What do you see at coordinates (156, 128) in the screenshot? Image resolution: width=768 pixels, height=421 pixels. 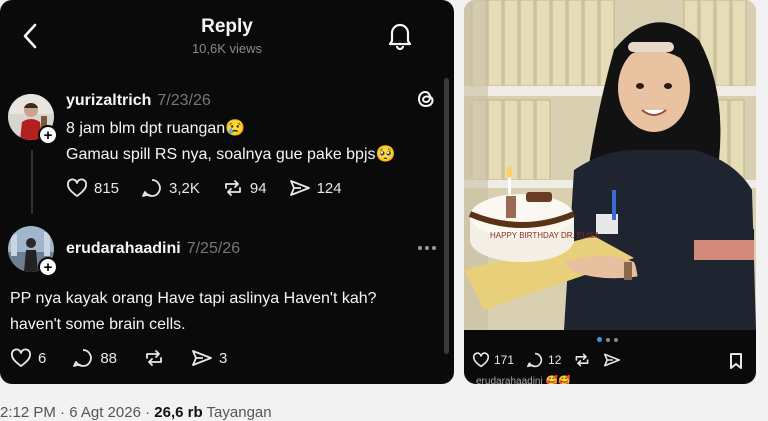 I see `post-line: 8 jam blm dpt ruangan😢` at bounding box center [156, 128].